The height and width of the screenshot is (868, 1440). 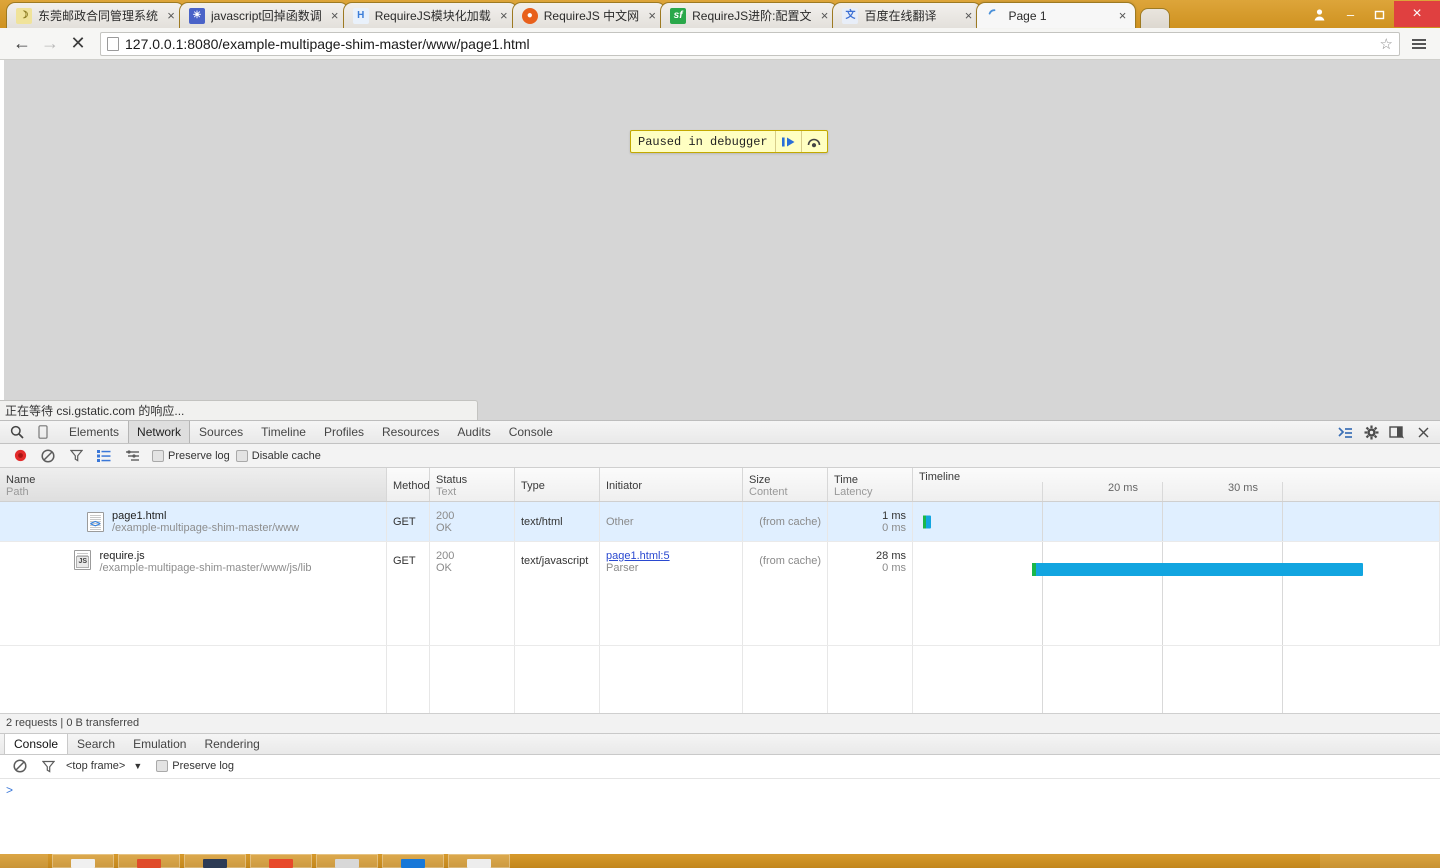 What do you see at coordinates (1397, 432) in the screenshot?
I see `dock-side-icon` at bounding box center [1397, 432].